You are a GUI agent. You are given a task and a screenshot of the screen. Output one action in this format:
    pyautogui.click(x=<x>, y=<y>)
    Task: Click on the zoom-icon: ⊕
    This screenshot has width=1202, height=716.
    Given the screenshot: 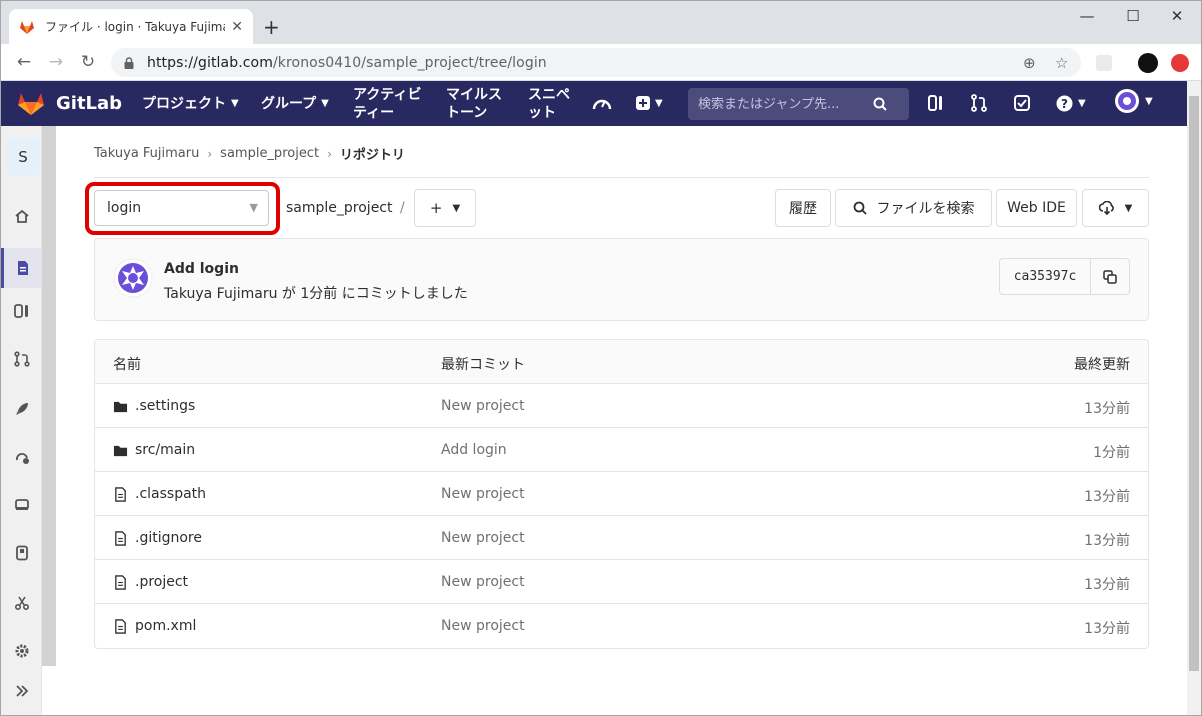 What is the action you would take?
    pyautogui.click(x=1029, y=63)
    